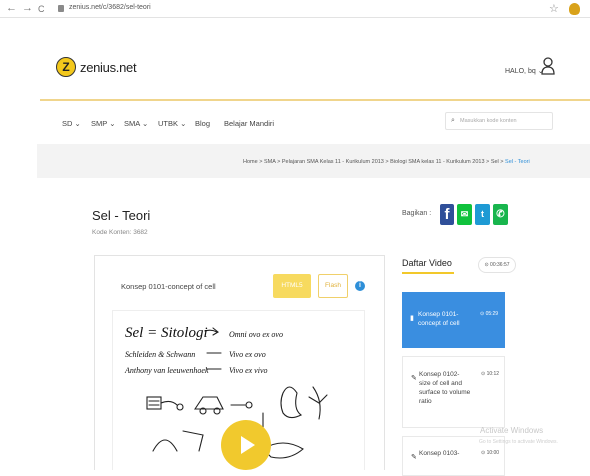 The height and width of the screenshot is (476, 590). Describe the element at coordinates (548, 66) in the screenshot. I see `user-icon` at that location.